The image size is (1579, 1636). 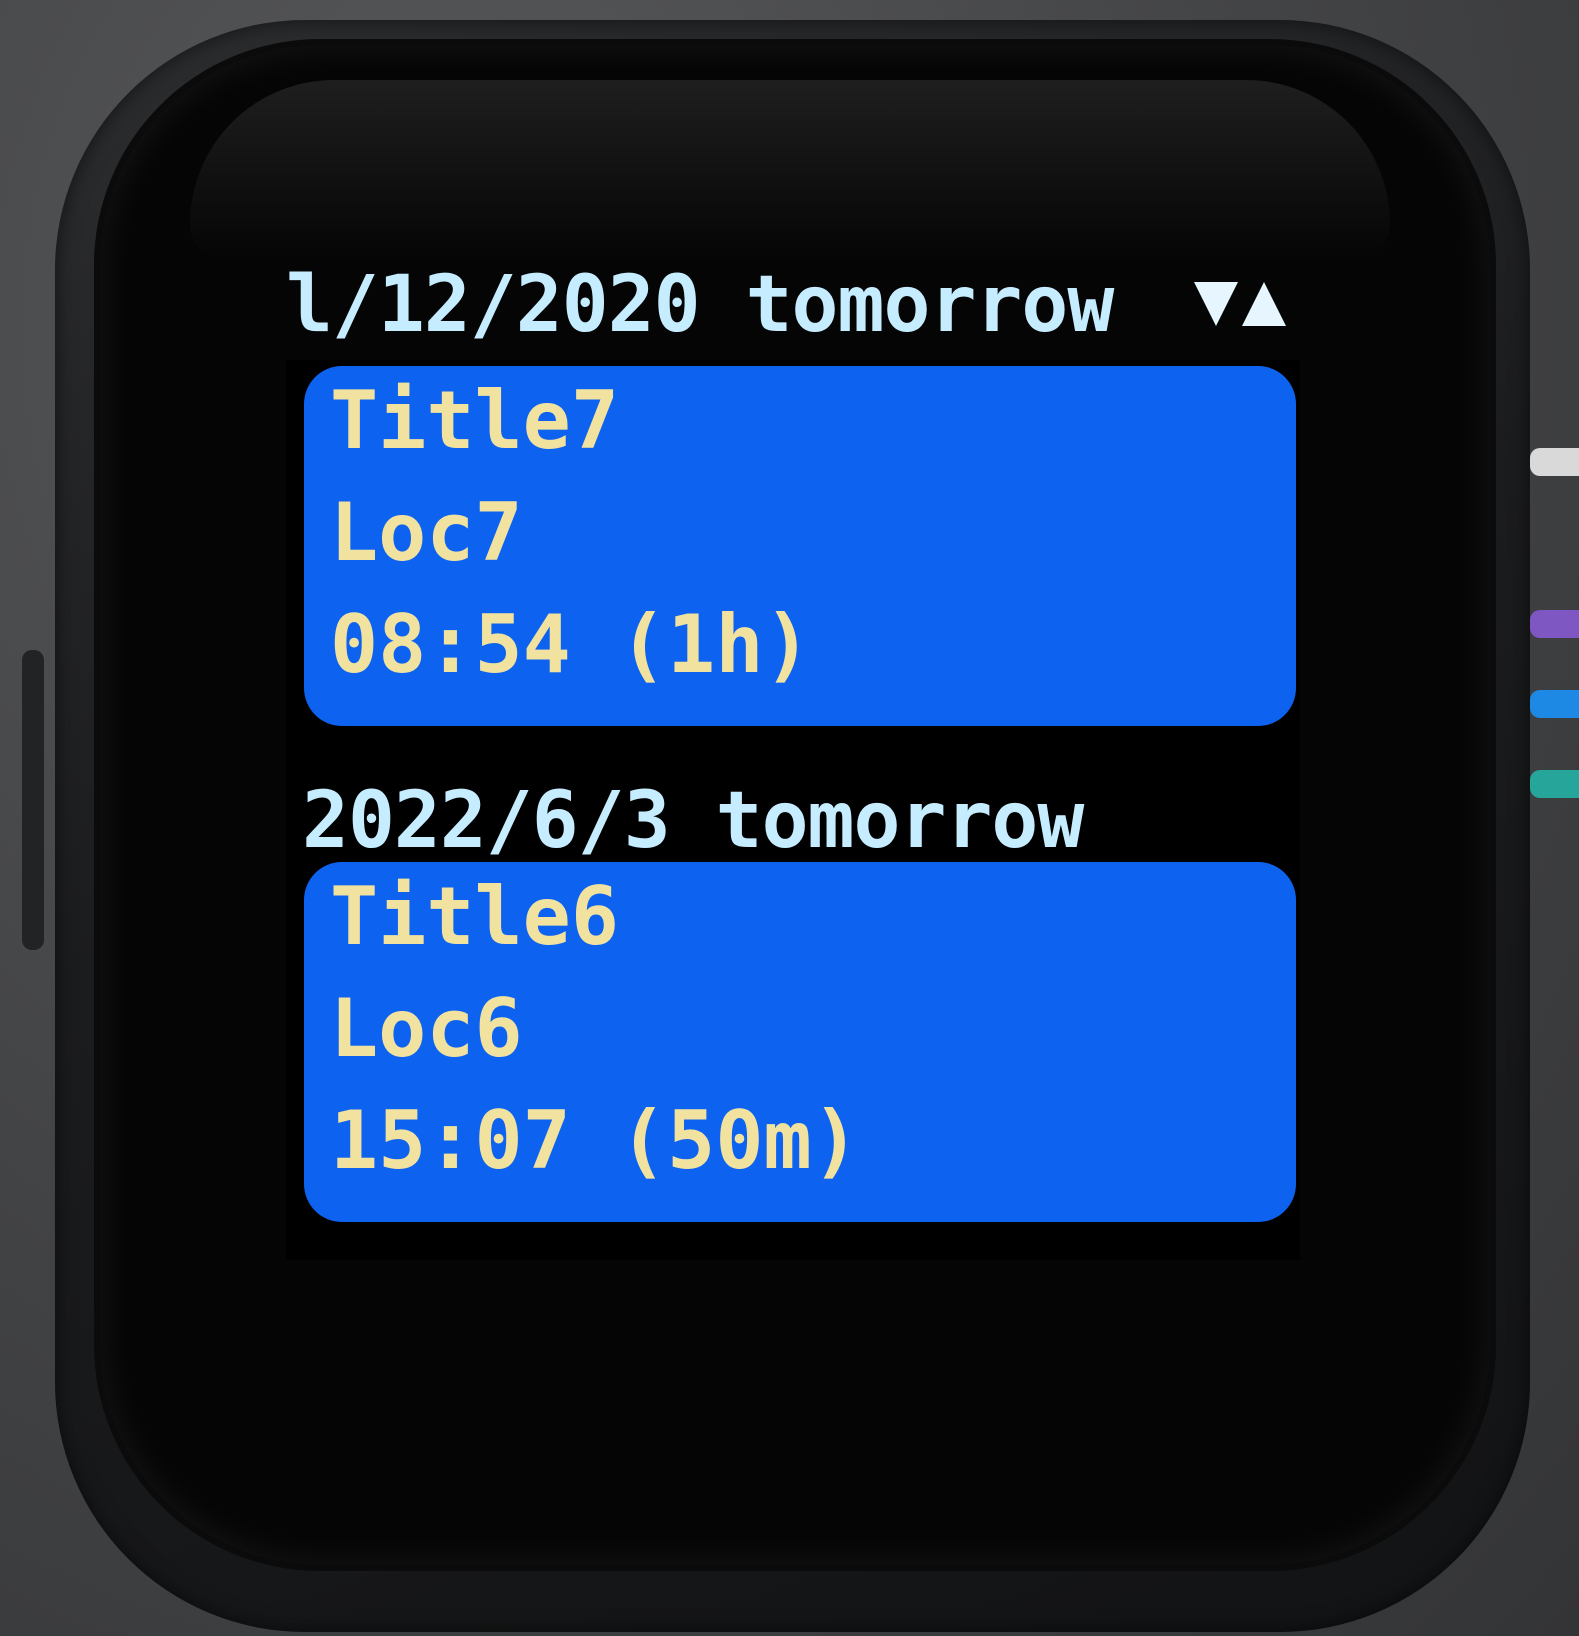 I want to click on event-time: 08:54 (1h), so click(x=571, y=644).